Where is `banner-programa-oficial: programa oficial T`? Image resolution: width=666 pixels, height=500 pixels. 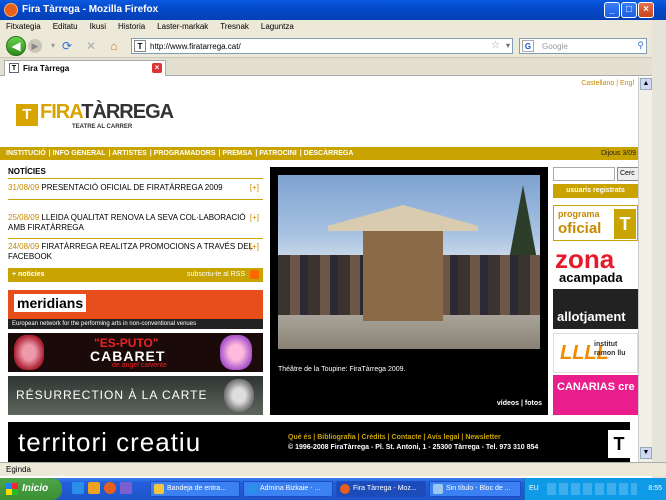 banner-programa-oficial: programa oficial T is located at coordinates (595, 223).